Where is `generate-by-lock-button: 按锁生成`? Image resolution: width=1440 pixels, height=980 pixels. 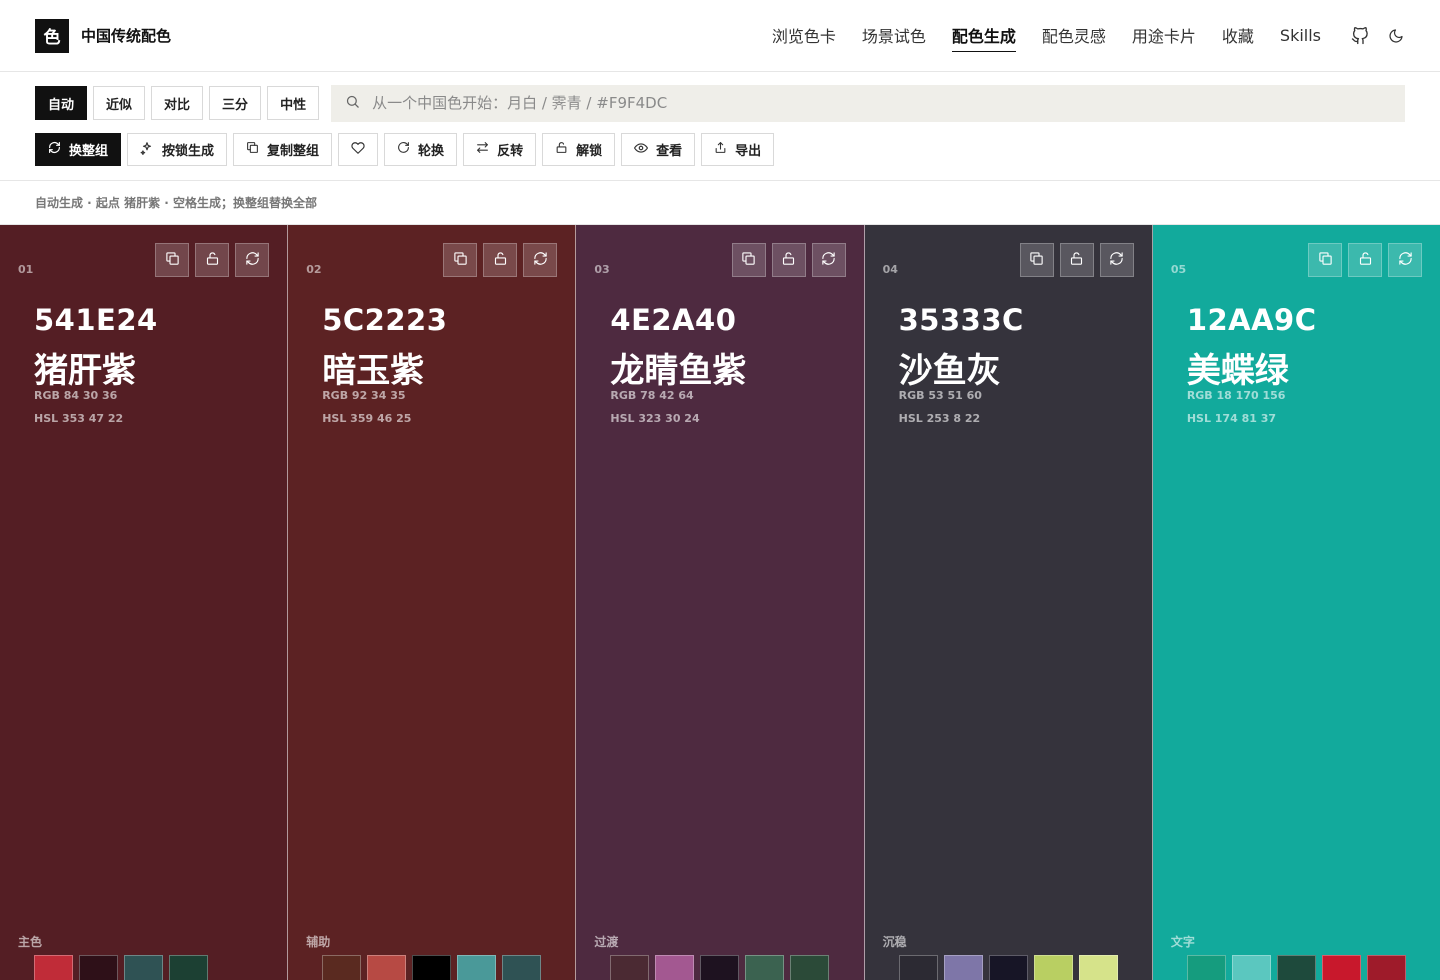 generate-by-lock-button: 按锁生成 is located at coordinates (177, 149).